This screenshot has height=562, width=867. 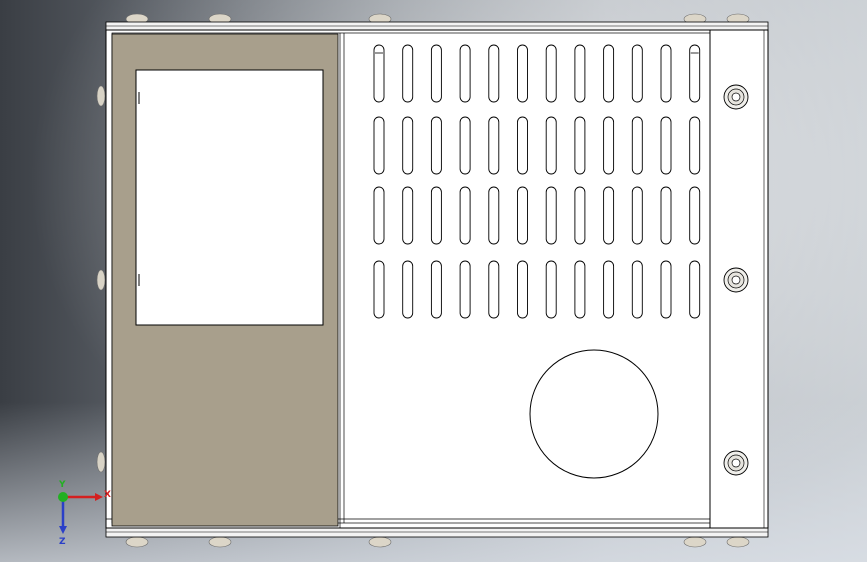 I want to click on y-axis-label: Y, so click(x=62, y=485).